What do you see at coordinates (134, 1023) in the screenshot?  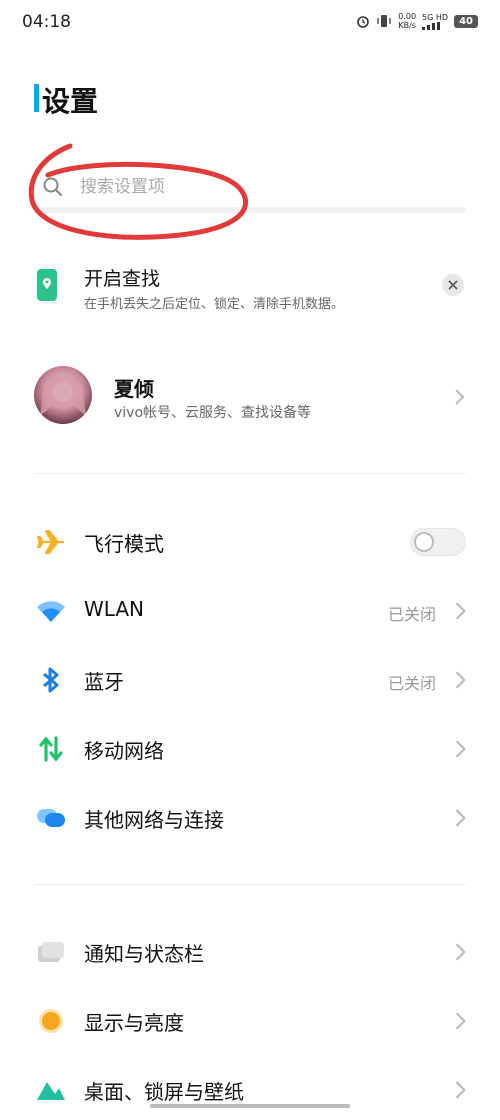 I see `row-label: 显示与亮度` at bounding box center [134, 1023].